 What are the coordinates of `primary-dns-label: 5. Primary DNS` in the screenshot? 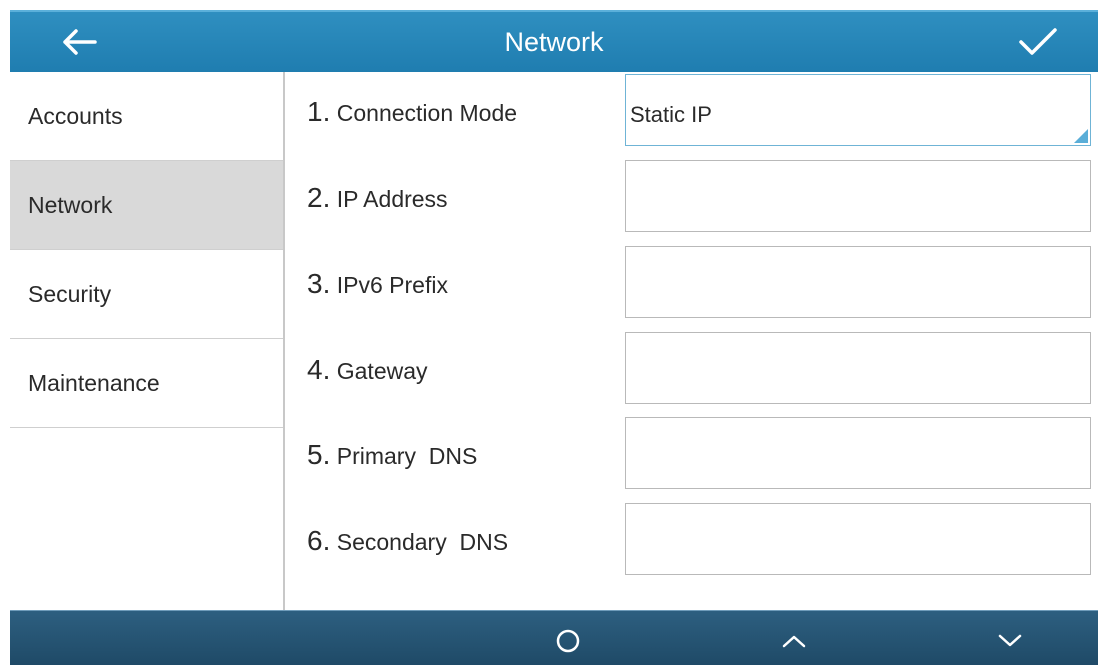 It's located at (392, 455).